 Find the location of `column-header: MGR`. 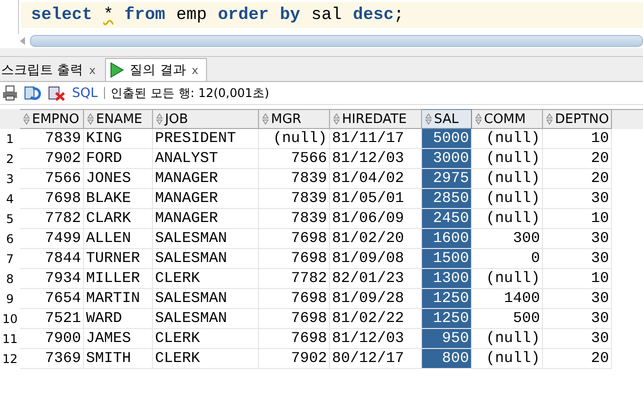

column-header: MGR is located at coordinates (294, 119).